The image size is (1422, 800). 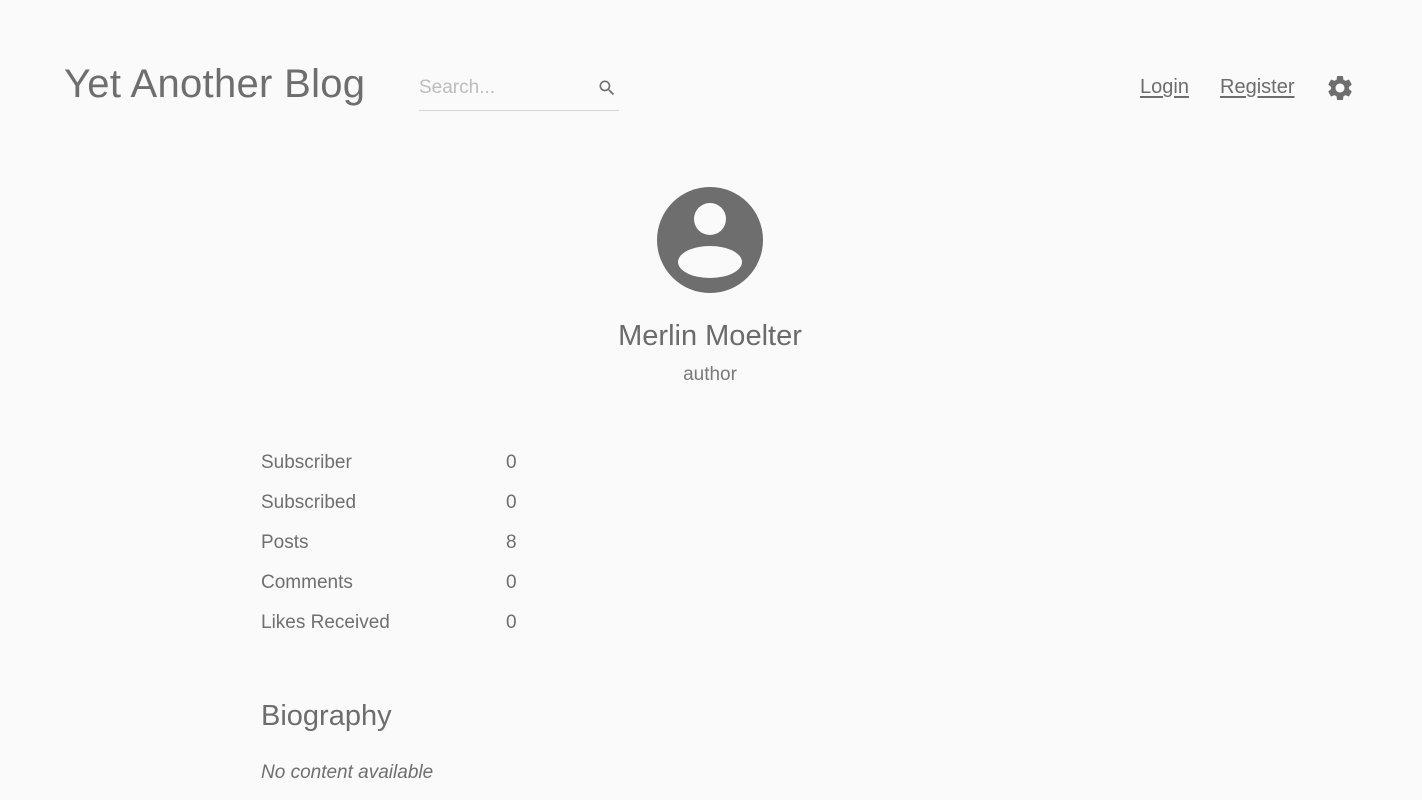 What do you see at coordinates (309, 502) in the screenshot?
I see `stat-label: Subscribed` at bounding box center [309, 502].